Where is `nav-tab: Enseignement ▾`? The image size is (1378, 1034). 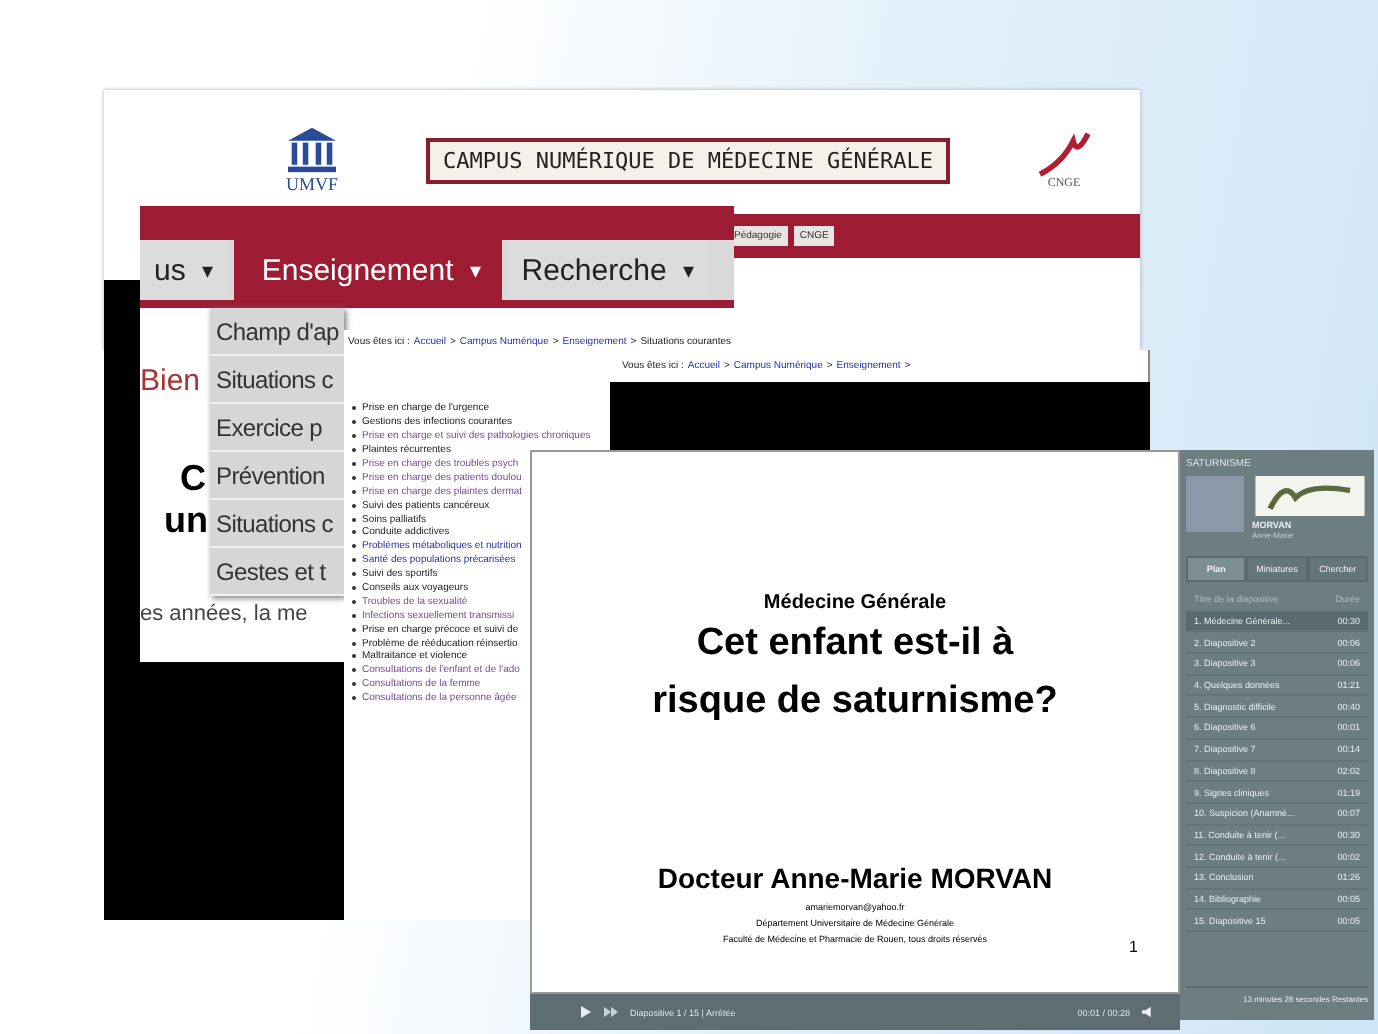 nav-tab: Enseignement ▾ is located at coordinates (367, 270).